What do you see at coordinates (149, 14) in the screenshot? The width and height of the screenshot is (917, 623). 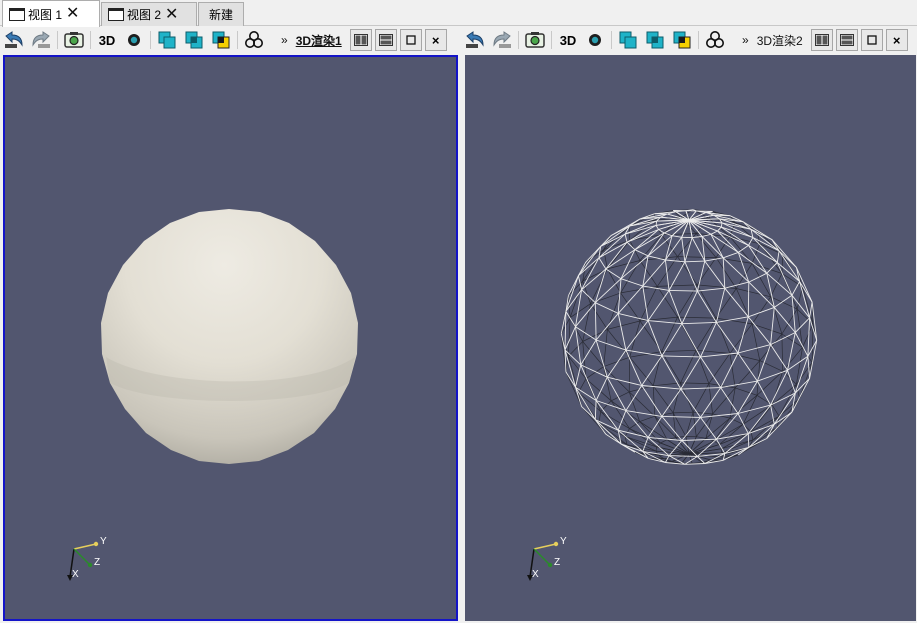 I see `tab-view-2: 视图 2 ✕` at bounding box center [149, 14].